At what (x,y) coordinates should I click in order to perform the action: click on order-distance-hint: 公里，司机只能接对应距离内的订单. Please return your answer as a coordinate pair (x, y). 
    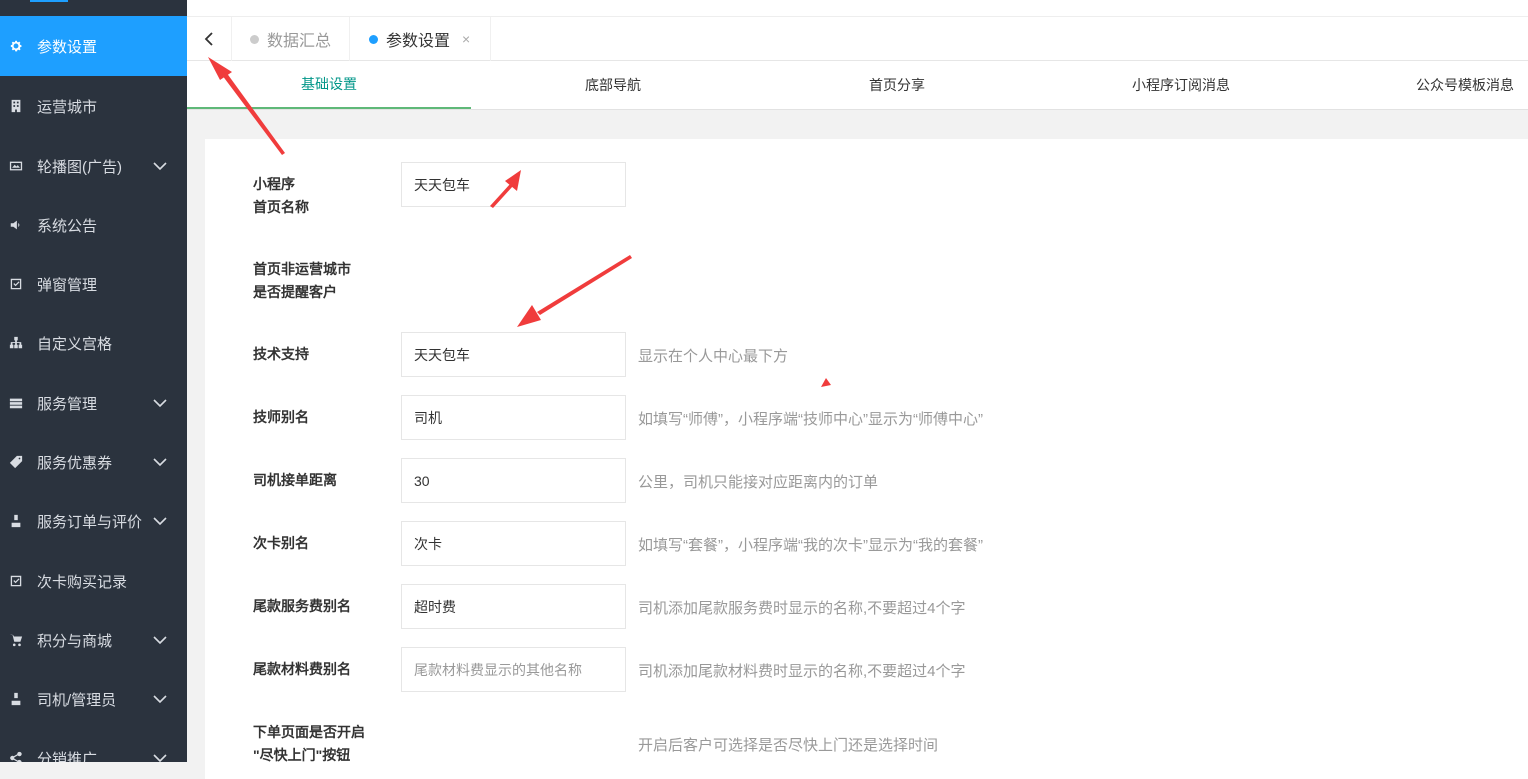
    Looking at the image, I should click on (758, 482).